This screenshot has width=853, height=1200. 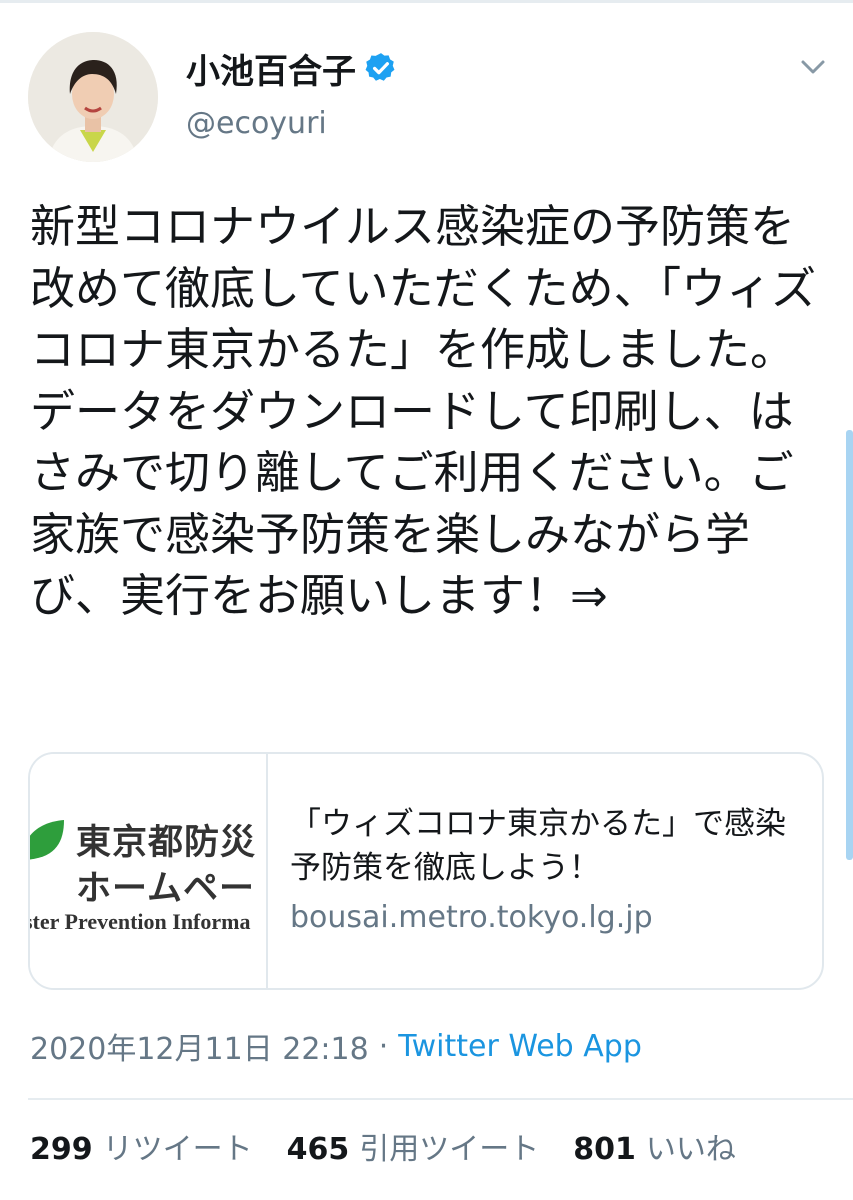 What do you see at coordinates (47, 840) in the screenshot?
I see `leaf-logo-icon` at bounding box center [47, 840].